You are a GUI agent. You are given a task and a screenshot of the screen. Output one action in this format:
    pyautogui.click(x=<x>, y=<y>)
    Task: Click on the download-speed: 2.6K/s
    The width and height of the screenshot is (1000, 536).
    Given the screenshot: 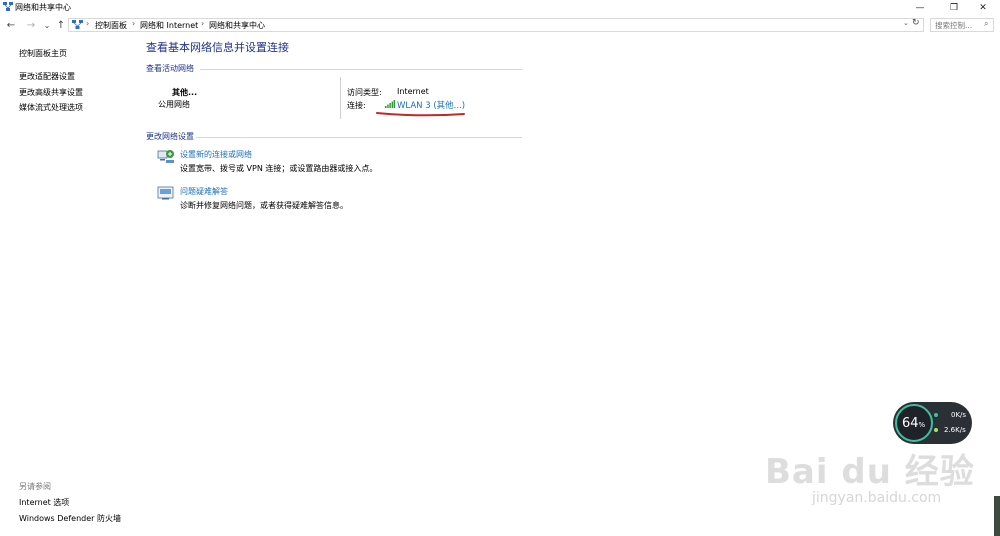 What is the action you would take?
    pyautogui.click(x=955, y=430)
    